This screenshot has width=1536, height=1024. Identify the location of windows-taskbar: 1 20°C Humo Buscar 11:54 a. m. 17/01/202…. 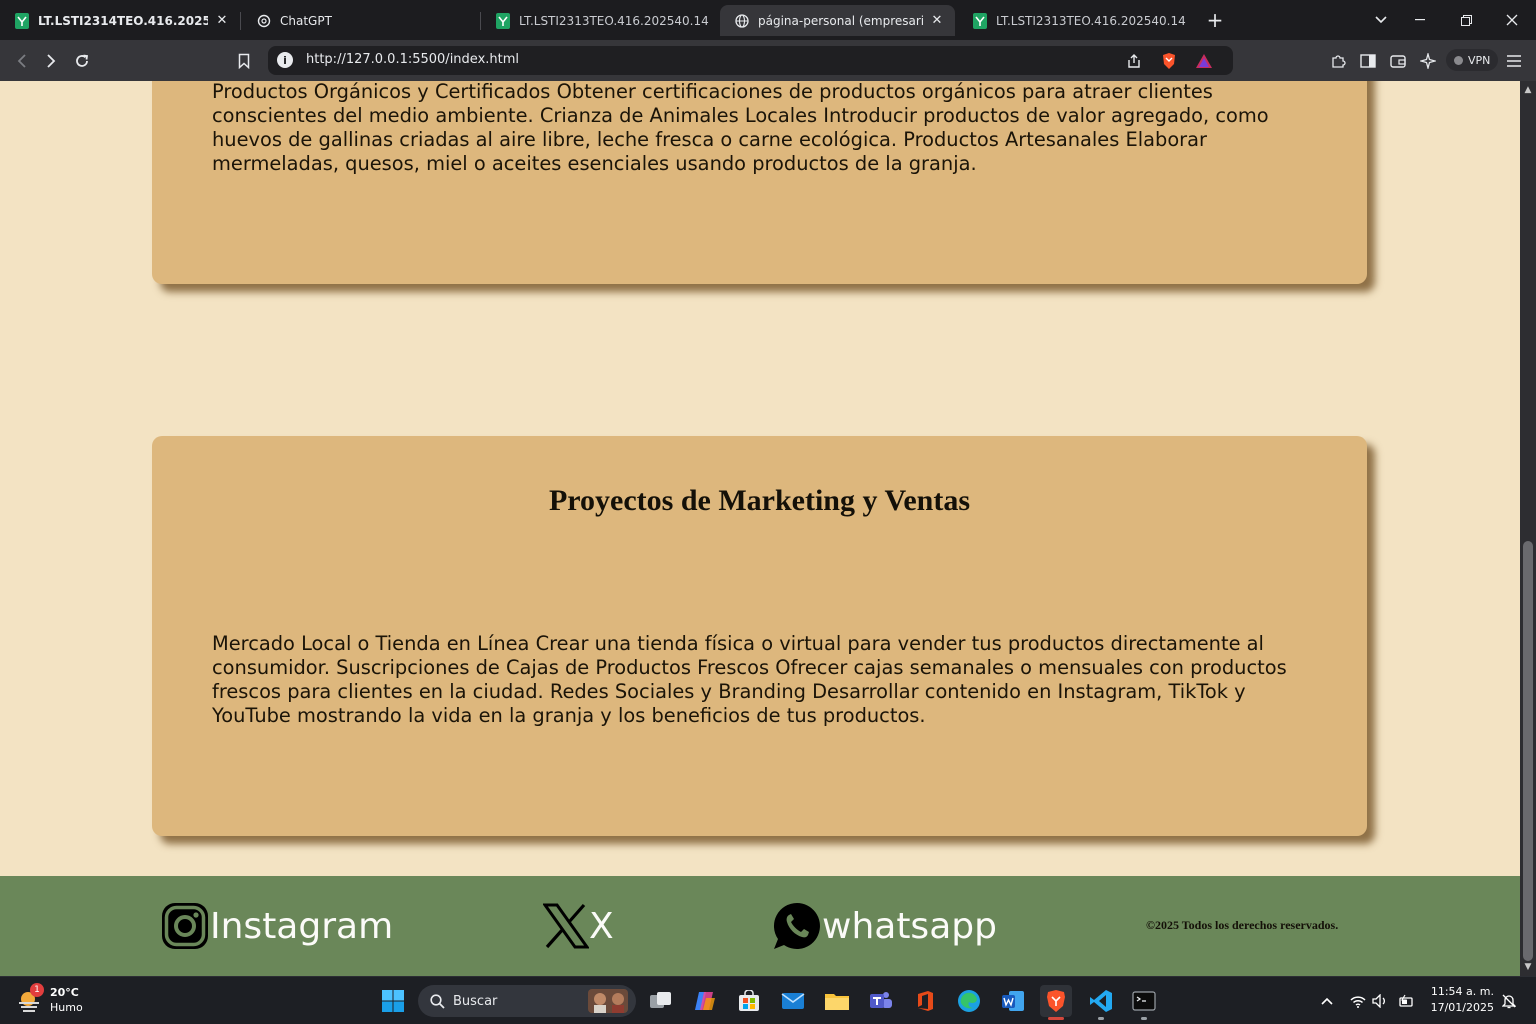
(768, 1000).